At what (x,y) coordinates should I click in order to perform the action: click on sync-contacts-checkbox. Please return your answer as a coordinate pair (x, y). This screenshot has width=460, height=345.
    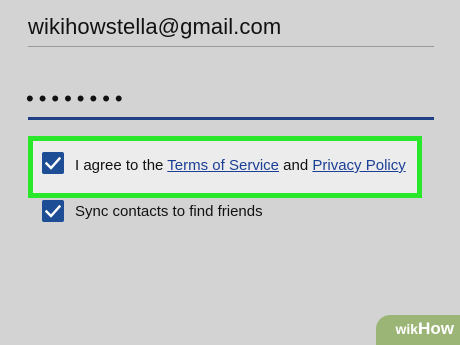
    Looking at the image, I should click on (53, 211).